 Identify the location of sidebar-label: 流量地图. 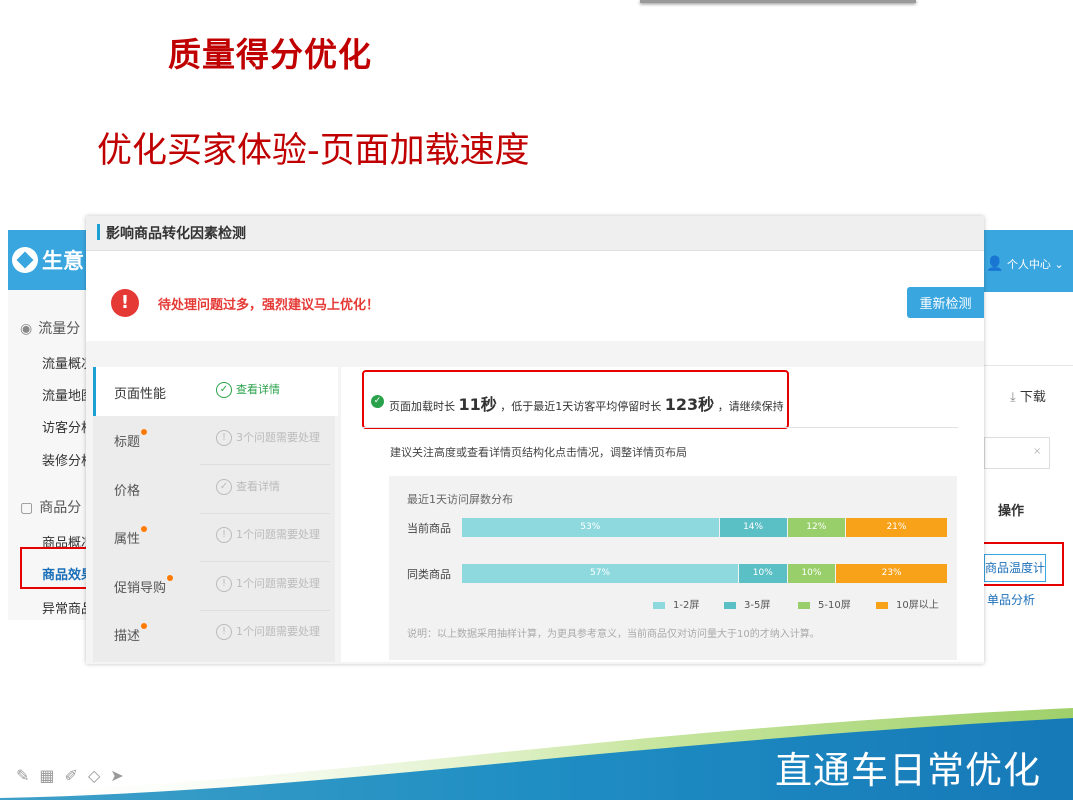
(67, 396).